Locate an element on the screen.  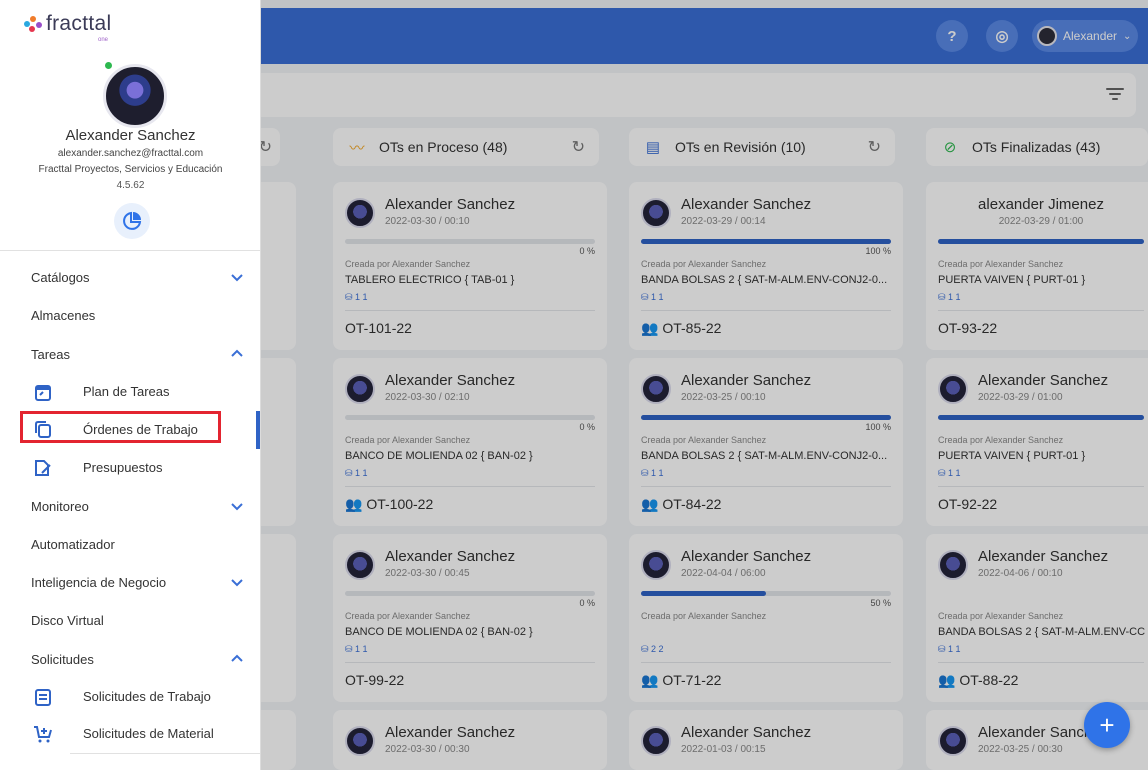
profile-avatar is located at coordinates (135, 96).